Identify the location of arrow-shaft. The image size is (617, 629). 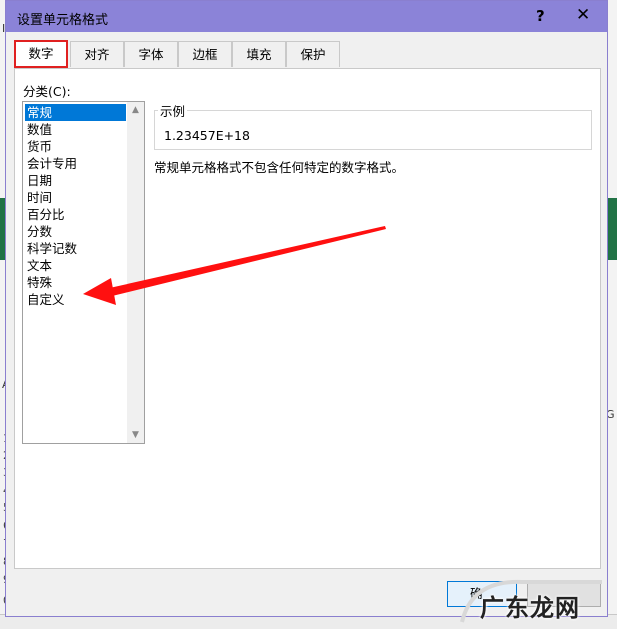
(245, 261).